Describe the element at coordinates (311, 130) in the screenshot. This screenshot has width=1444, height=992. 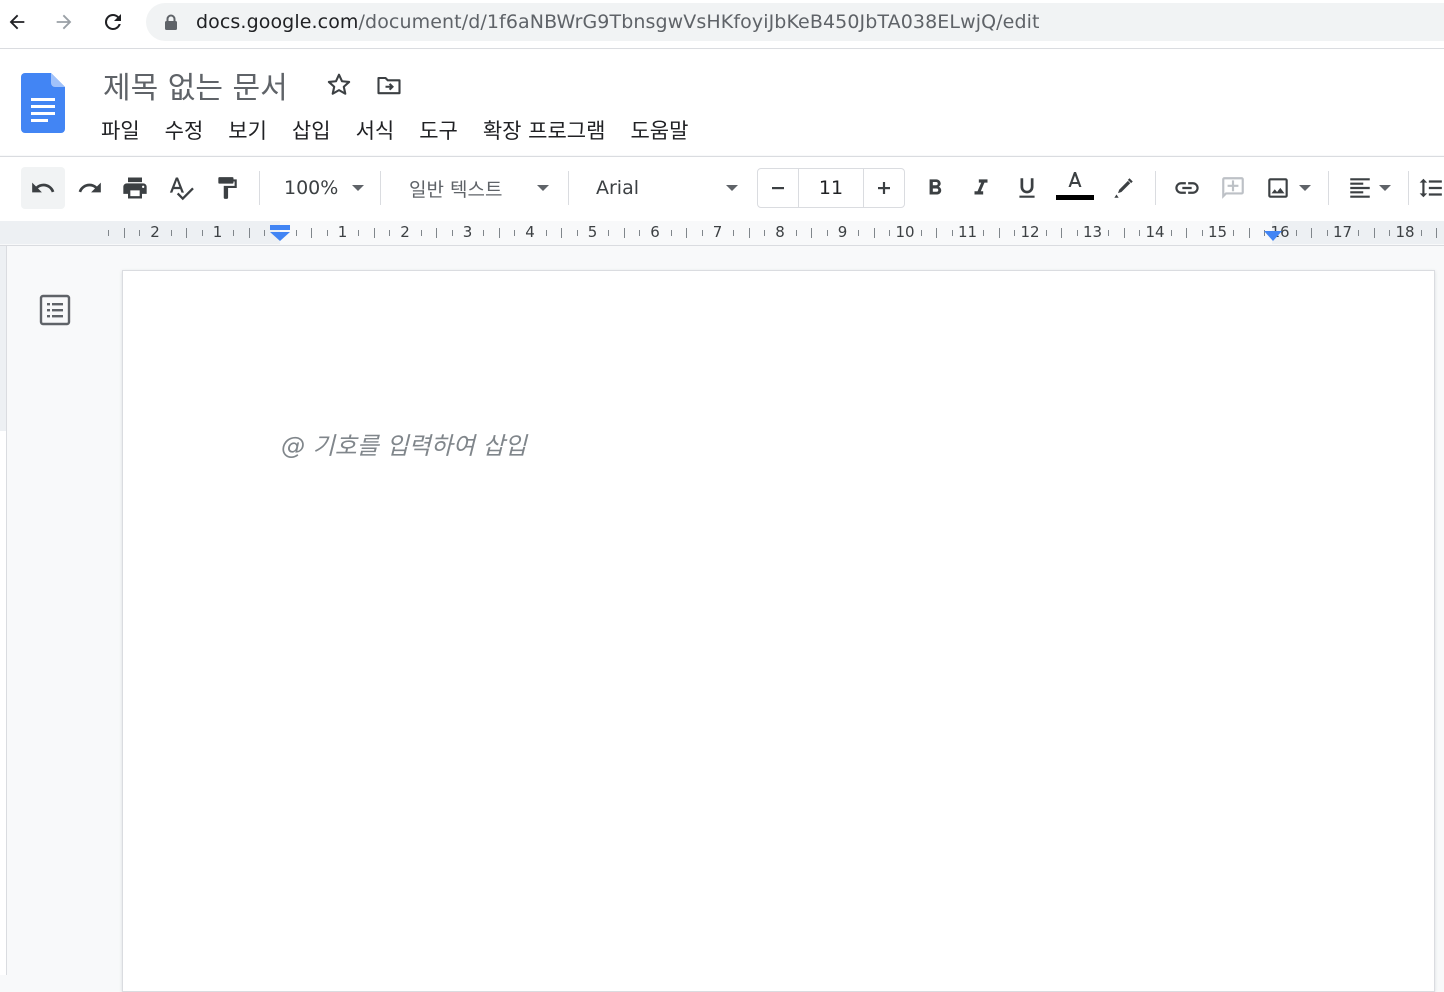
I see `menu-insert: 삽입` at that location.